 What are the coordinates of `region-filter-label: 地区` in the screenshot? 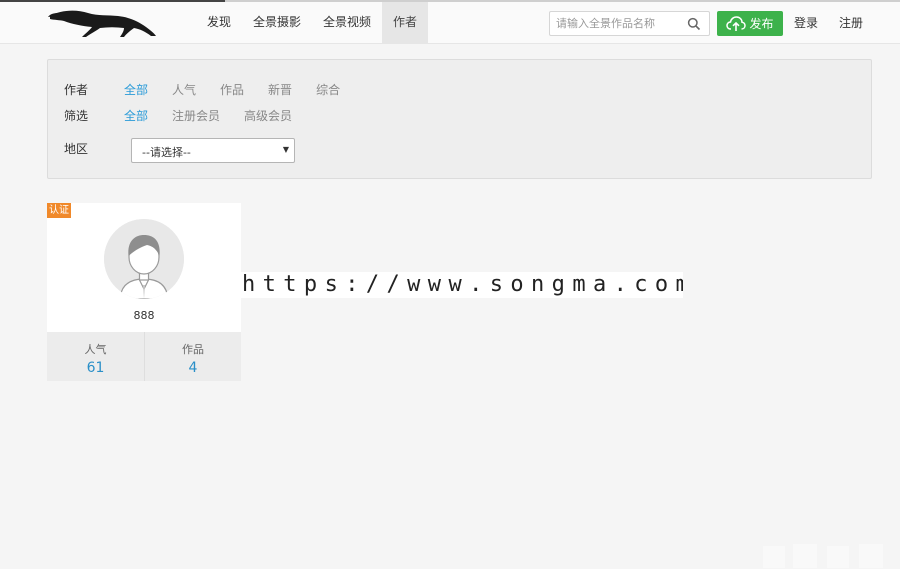 It's located at (76, 149).